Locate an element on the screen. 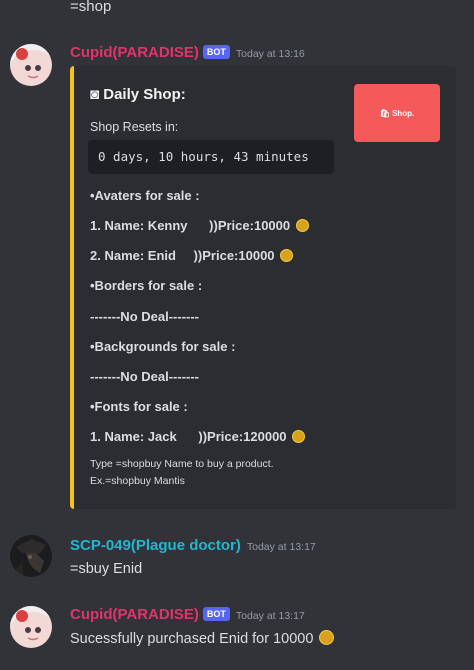 The height and width of the screenshot is (670, 474). embed-title-text: Daily Shop: is located at coordinates (144, 94).